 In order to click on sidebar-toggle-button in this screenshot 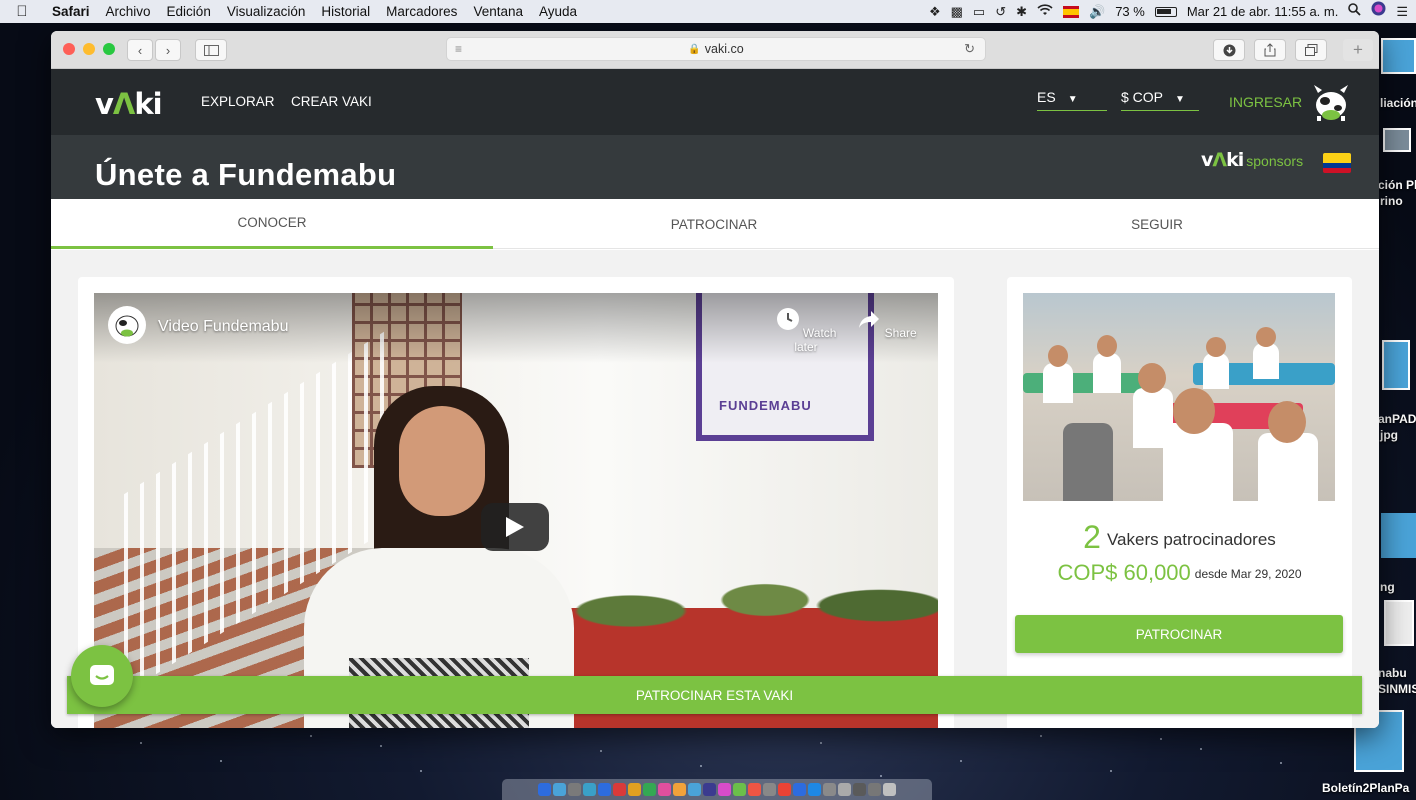, I will do `click(211, 50)`.